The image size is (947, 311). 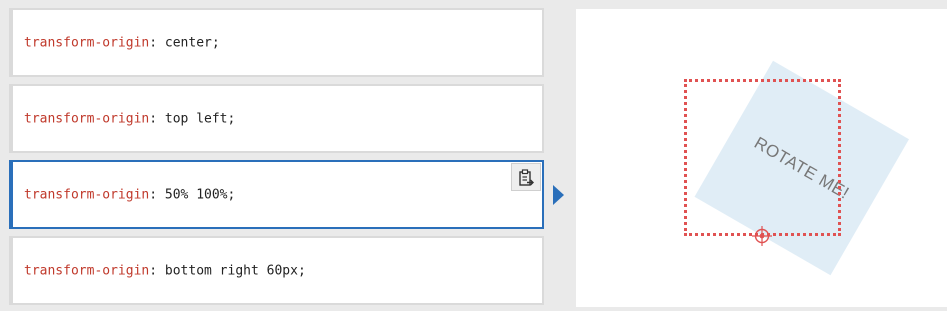 I want to click on option-code: transform-origin: bottom right 60px;, so click(x=165, y=270).